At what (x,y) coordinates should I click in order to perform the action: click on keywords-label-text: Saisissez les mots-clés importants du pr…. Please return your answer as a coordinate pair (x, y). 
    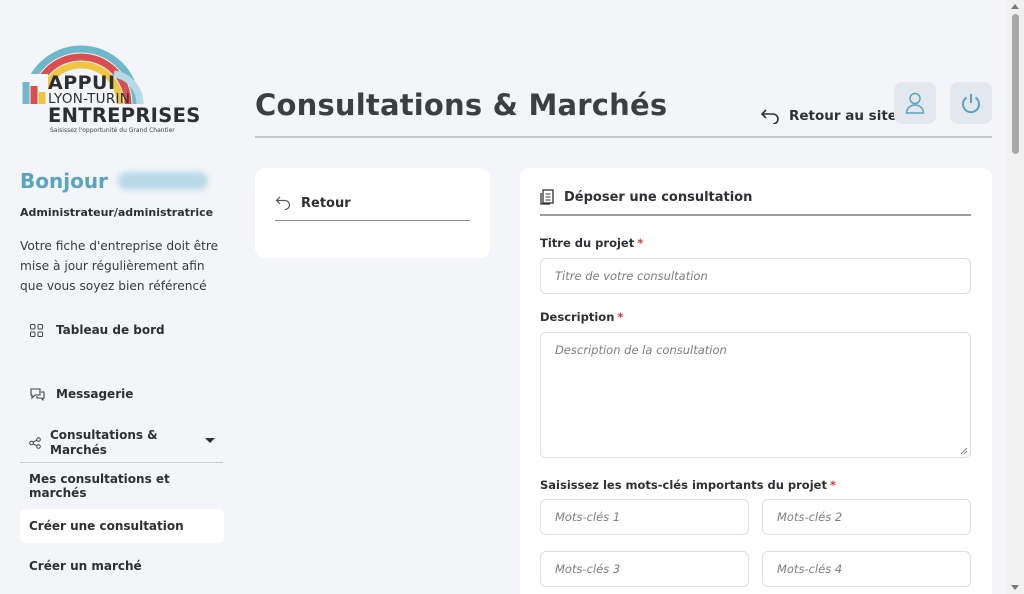
    Looking at the image, I should click on (683, 485).